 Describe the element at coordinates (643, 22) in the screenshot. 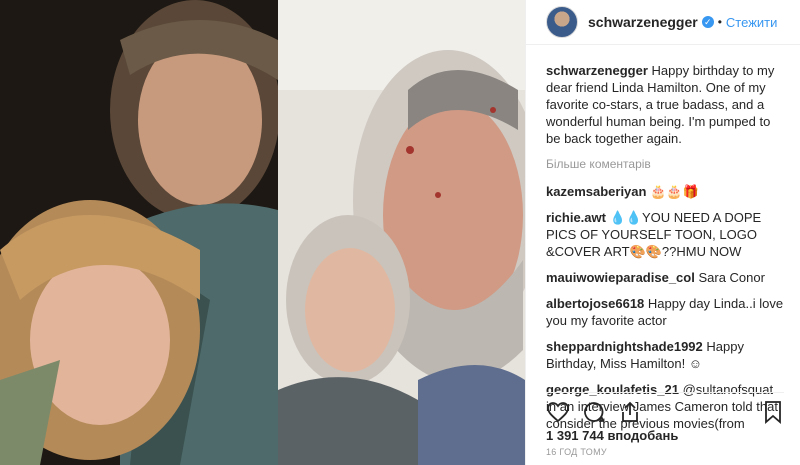

I see `header-username: schwarzenegger` at that location.